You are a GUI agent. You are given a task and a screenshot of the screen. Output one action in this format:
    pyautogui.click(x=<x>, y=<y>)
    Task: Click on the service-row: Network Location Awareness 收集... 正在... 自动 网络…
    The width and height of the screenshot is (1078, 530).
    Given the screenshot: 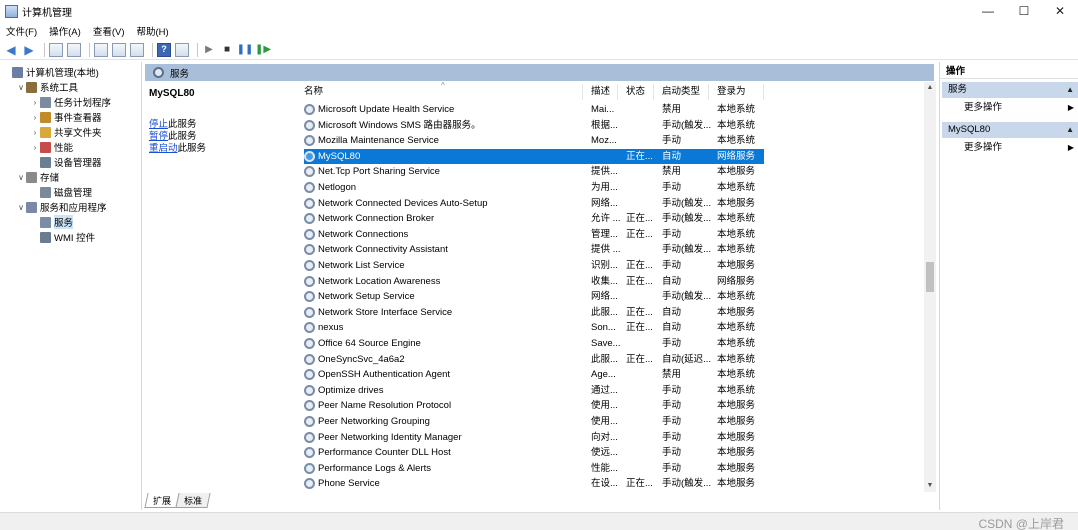 What is the action you would take?
    pyautogui.click(x=534, y=282)
    